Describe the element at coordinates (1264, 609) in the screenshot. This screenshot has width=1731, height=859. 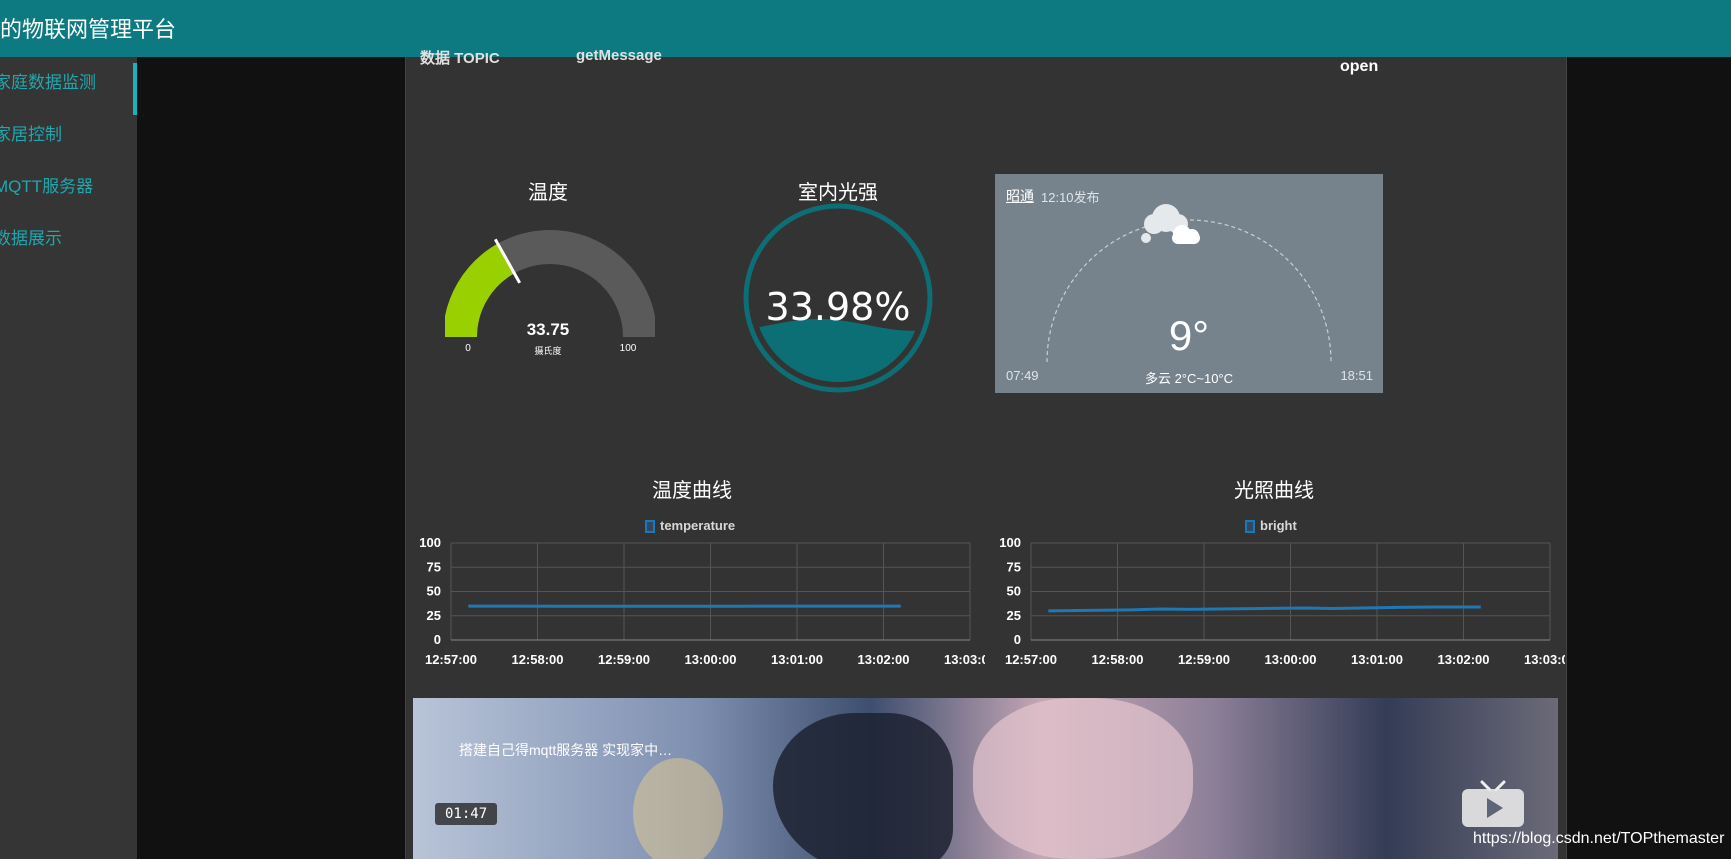
I see `series-line-bright` at that location.